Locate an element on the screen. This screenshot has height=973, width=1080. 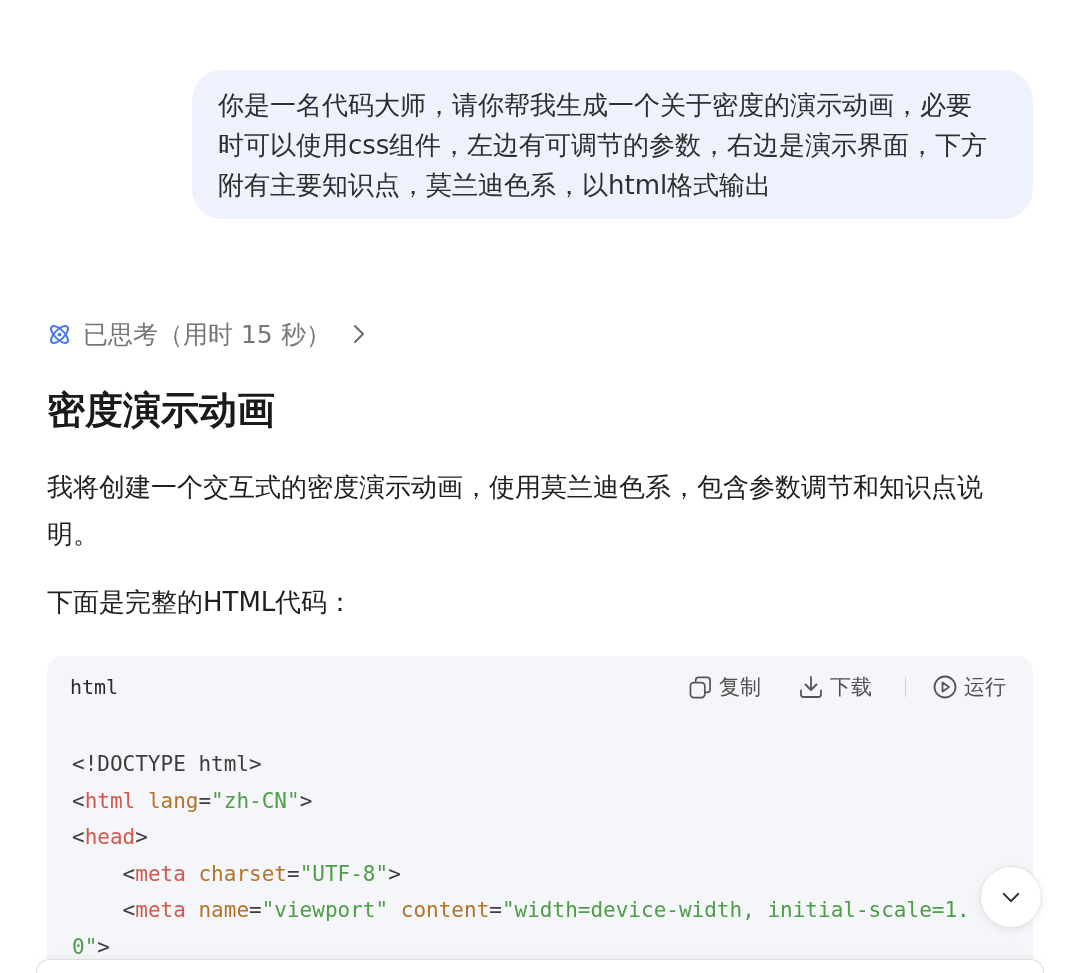
copy-icon is located at coordinates (700, 687).